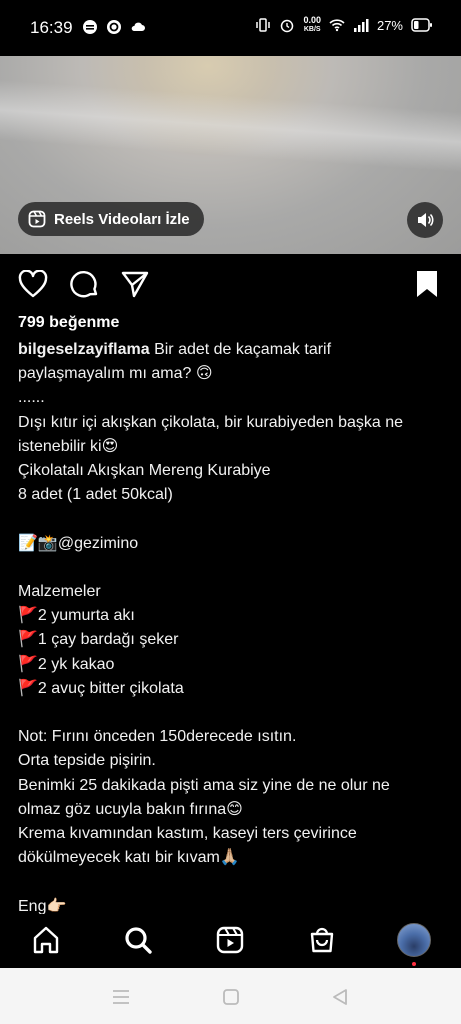 This screenshot has width=461, height=1024. I want to click on wifi-icon, so click(337, 25).